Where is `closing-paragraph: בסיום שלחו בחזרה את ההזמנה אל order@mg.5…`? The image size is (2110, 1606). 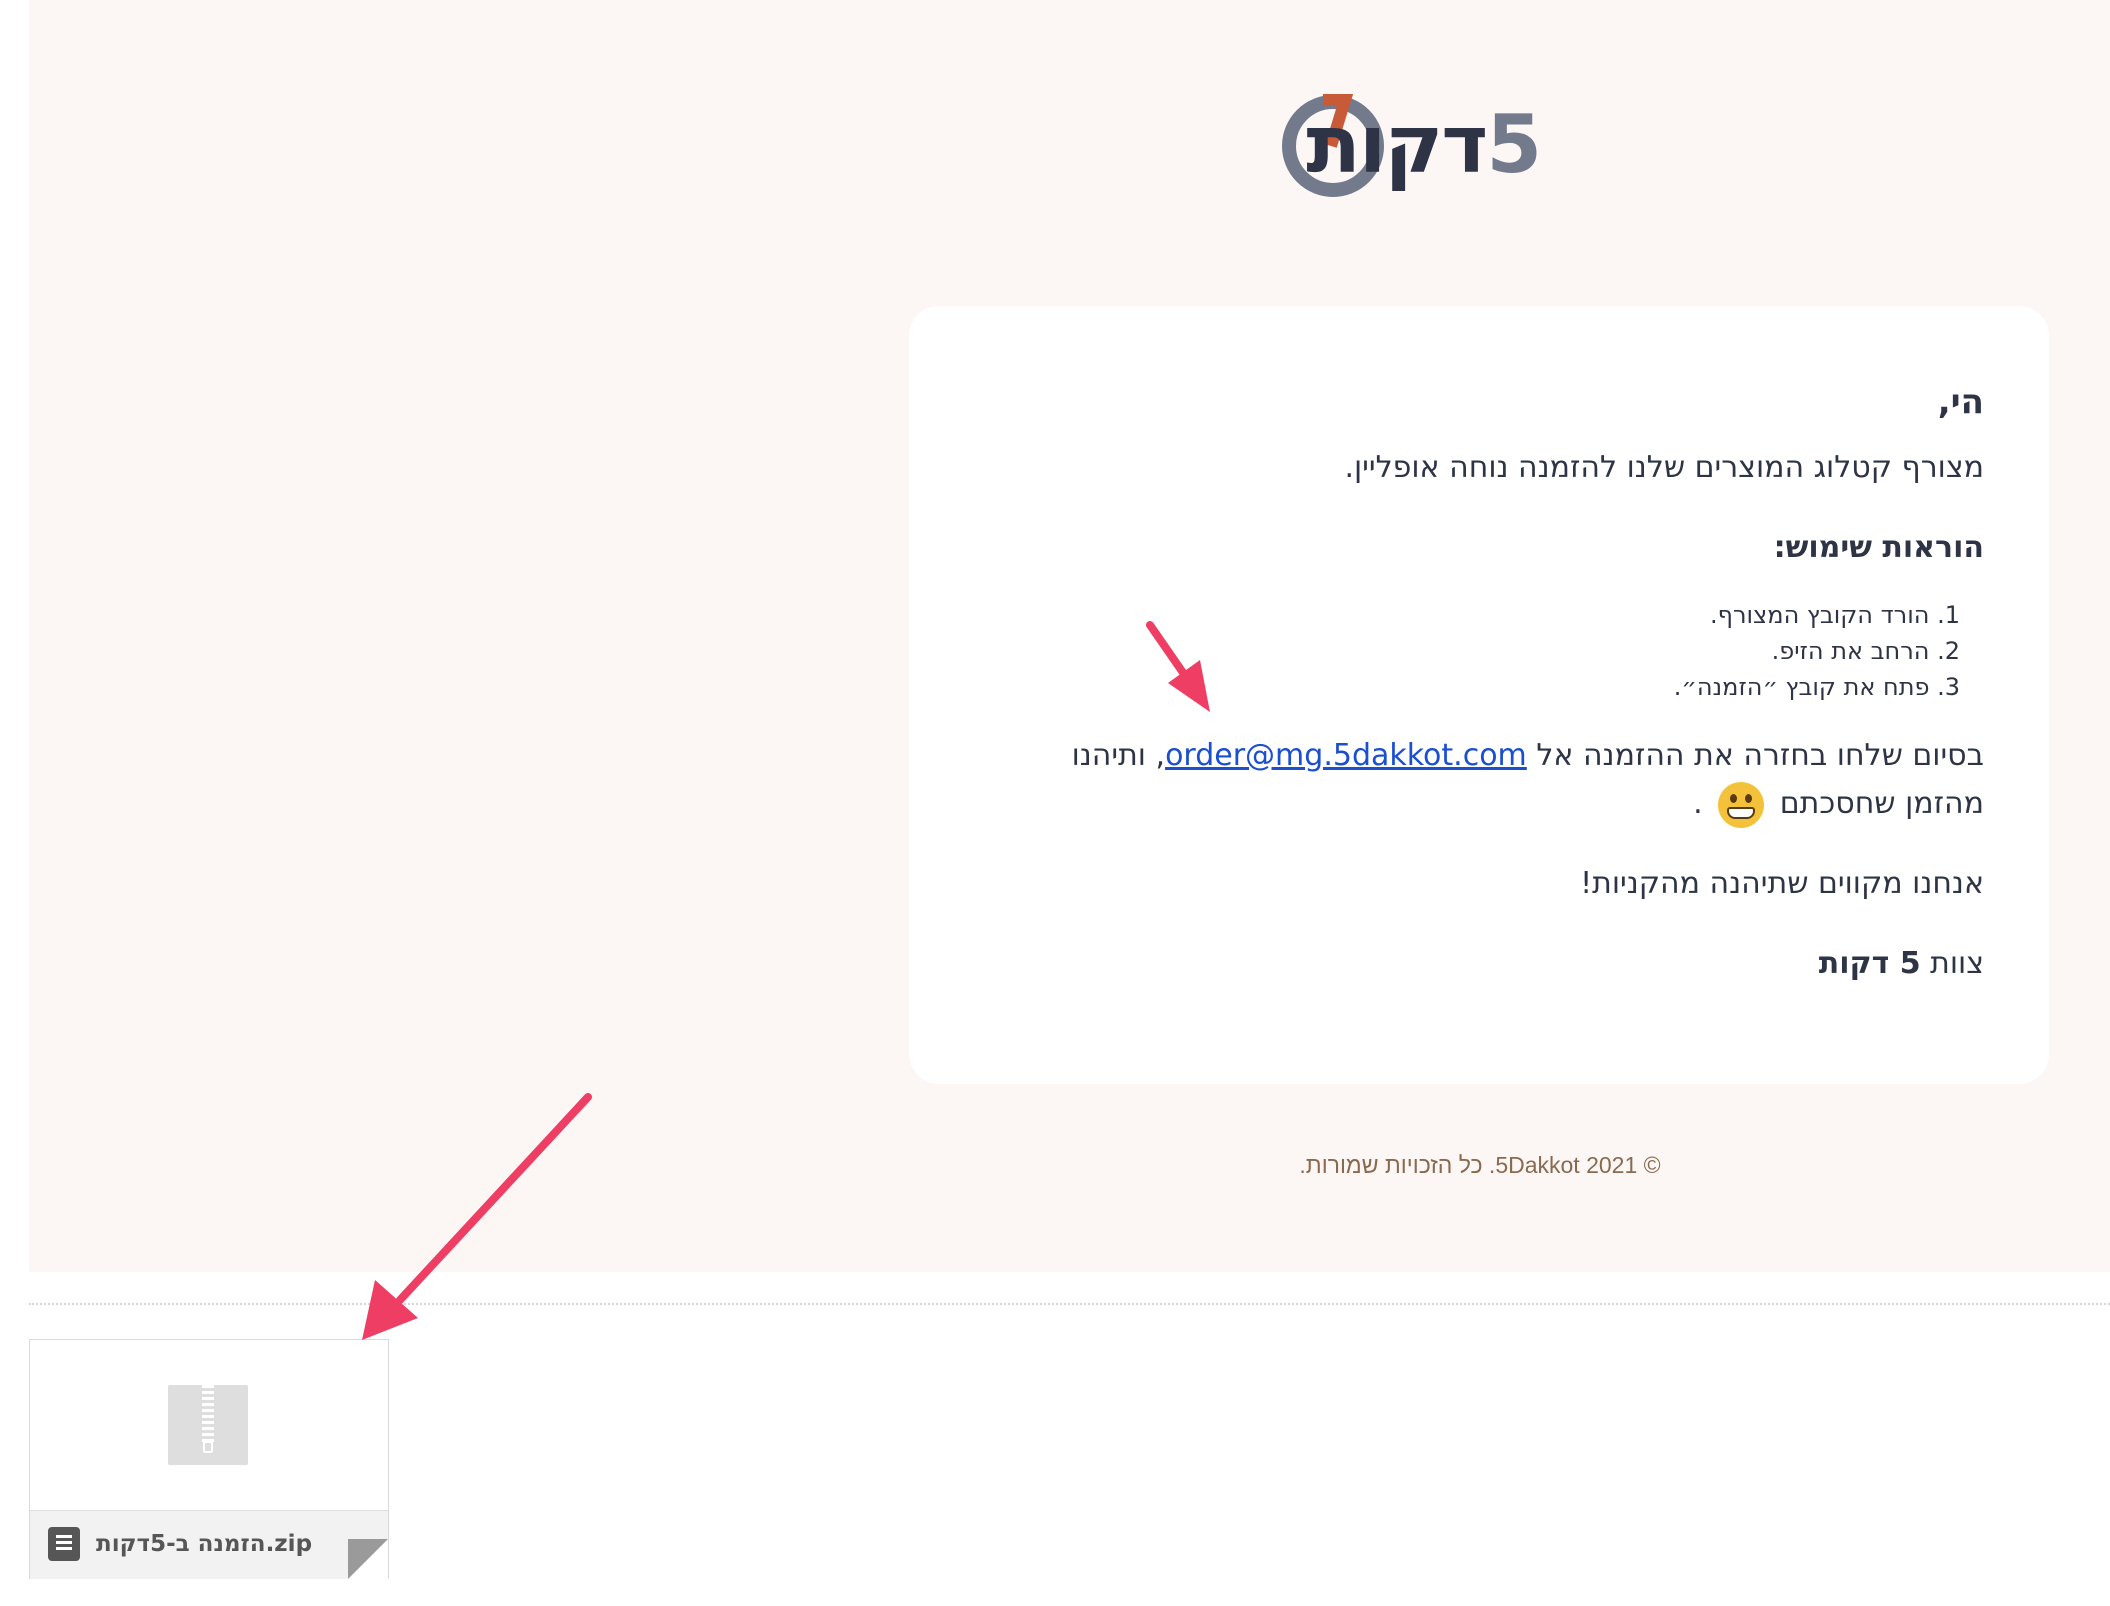 closing-paragraph: בסיום שלחו בחזרה את ההזמנה אל order@mg.5… is located at coordinates (1484, 780).